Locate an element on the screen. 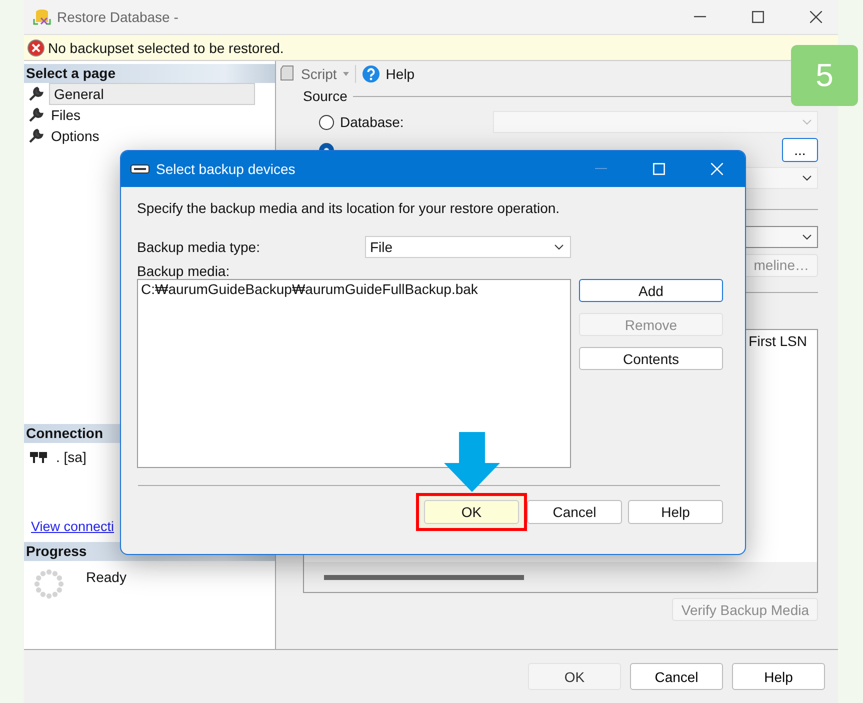  error-message: No backupset selected to be restored. is located at coordinates (166, 48).